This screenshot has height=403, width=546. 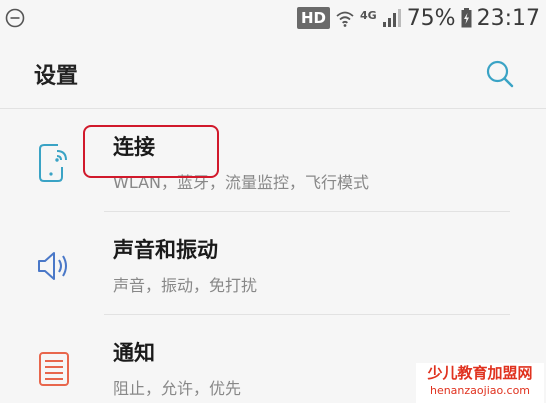 I want to click on do-not-disturb-icon, so click(x=15, y=18).